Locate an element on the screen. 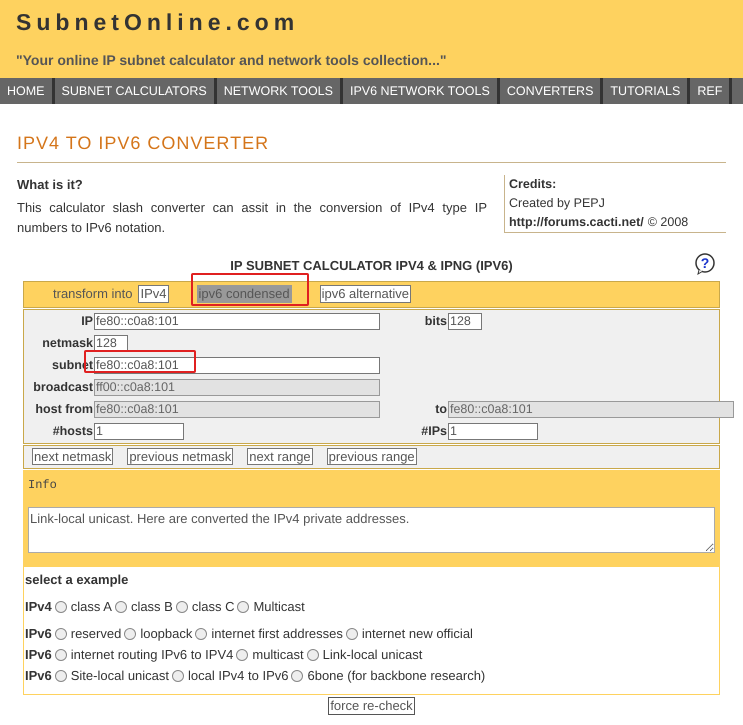 The height and width of the screenshot is (725, 743). field-label: #hosts is located at coordinates (73, 431).